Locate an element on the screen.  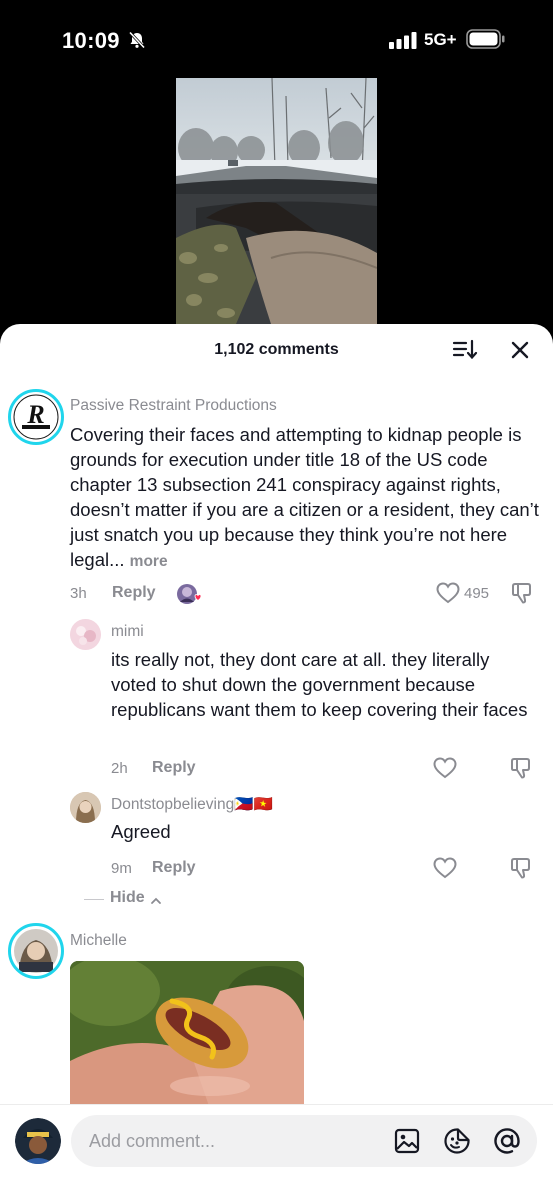
video-thumbnail is located at coordinates (276, 201).